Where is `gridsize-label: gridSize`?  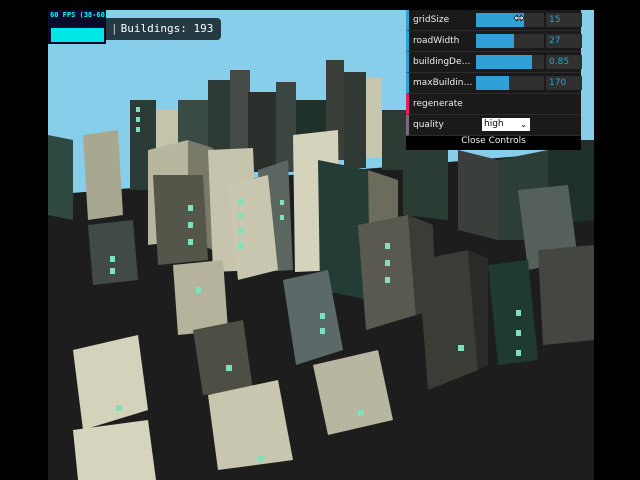 gridsize-label: gridSize is located at coordinates (431, 20).